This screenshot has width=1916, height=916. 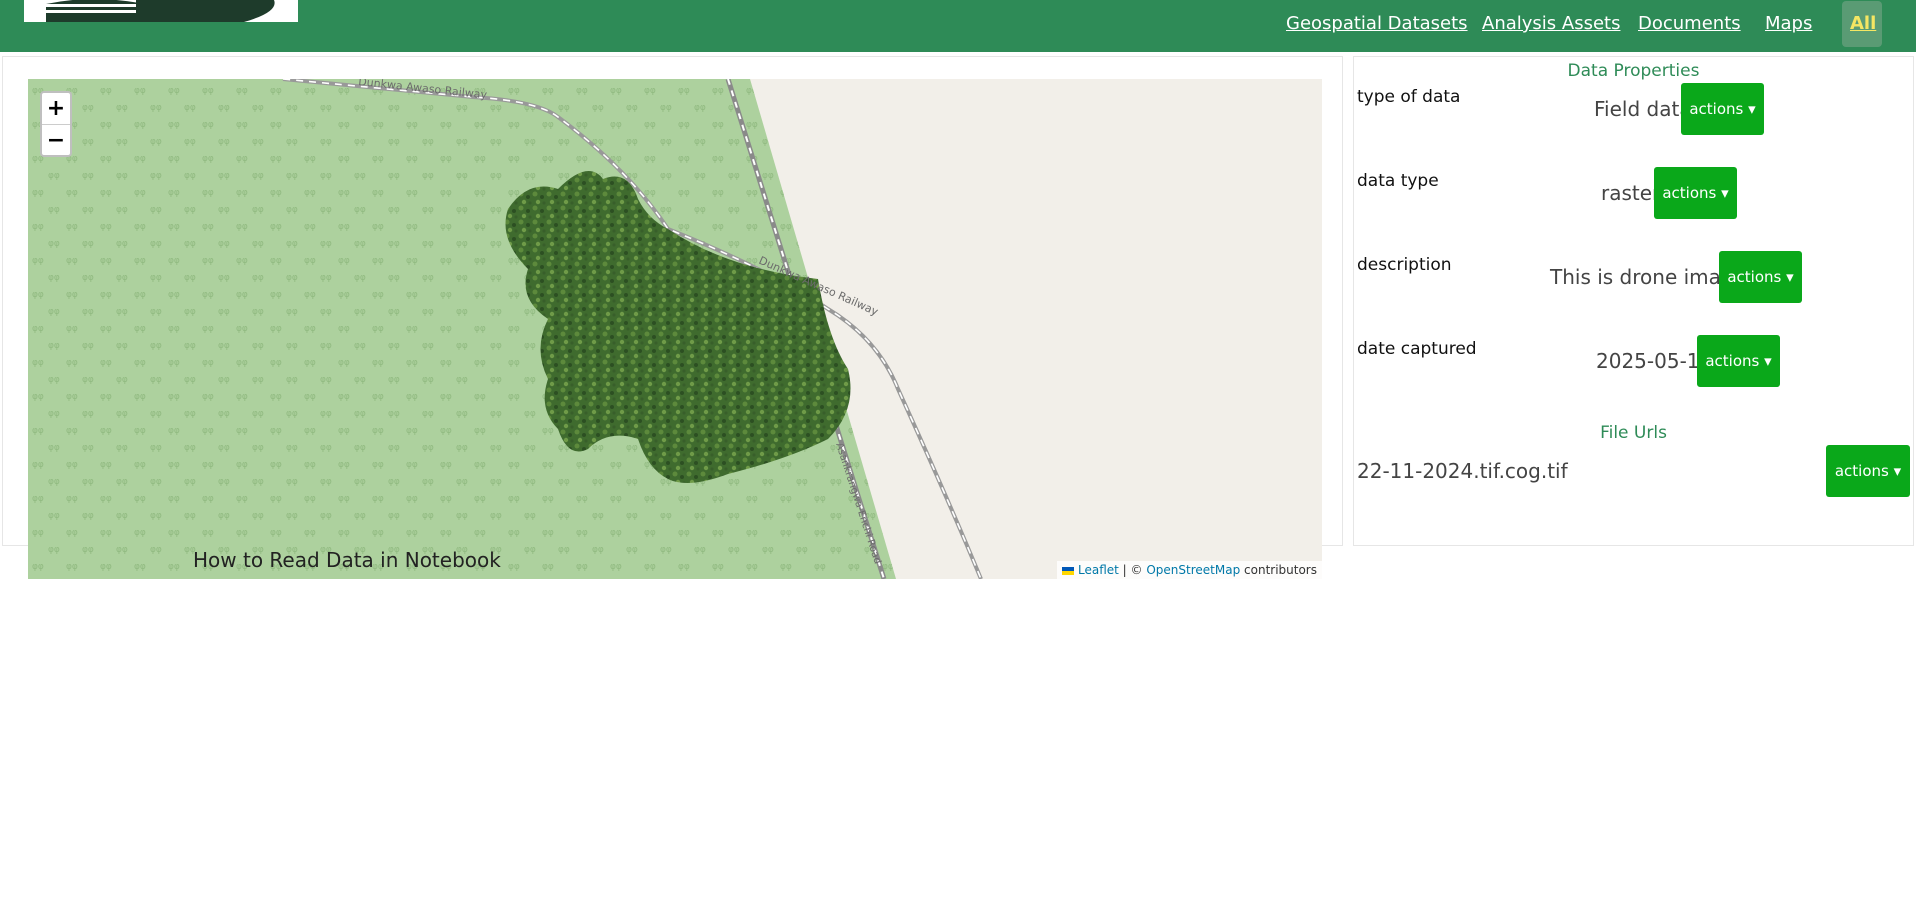 I want to click on openstreetmap-link: OpenStreetMap, so click(x=1193, y=570).